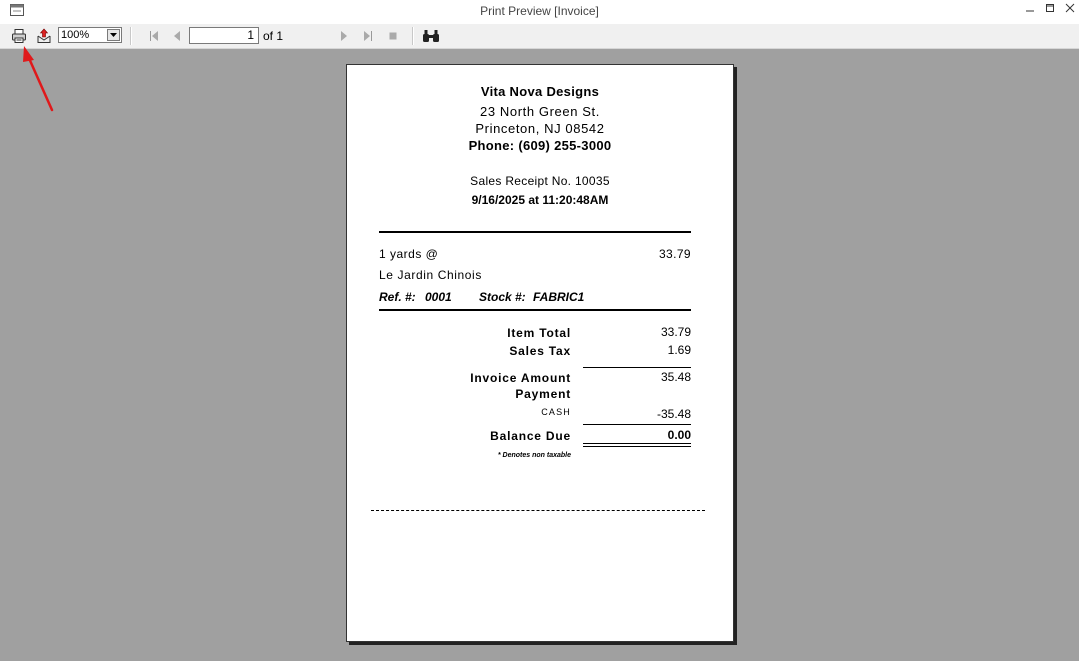 The image size is (1079, 661). I want to click on payment-amount: -35.48, so click(673, 414).